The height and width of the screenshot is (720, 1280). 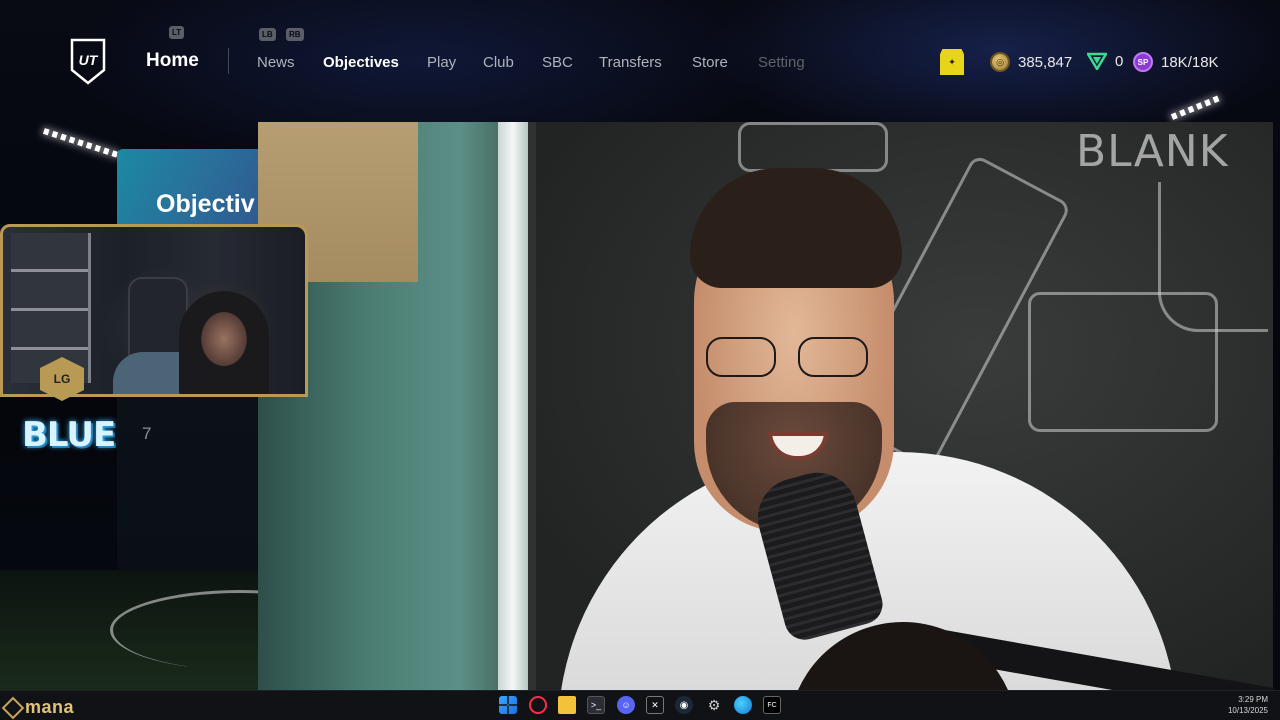 I want to click on nav-divider, so click(x=228, y=61).